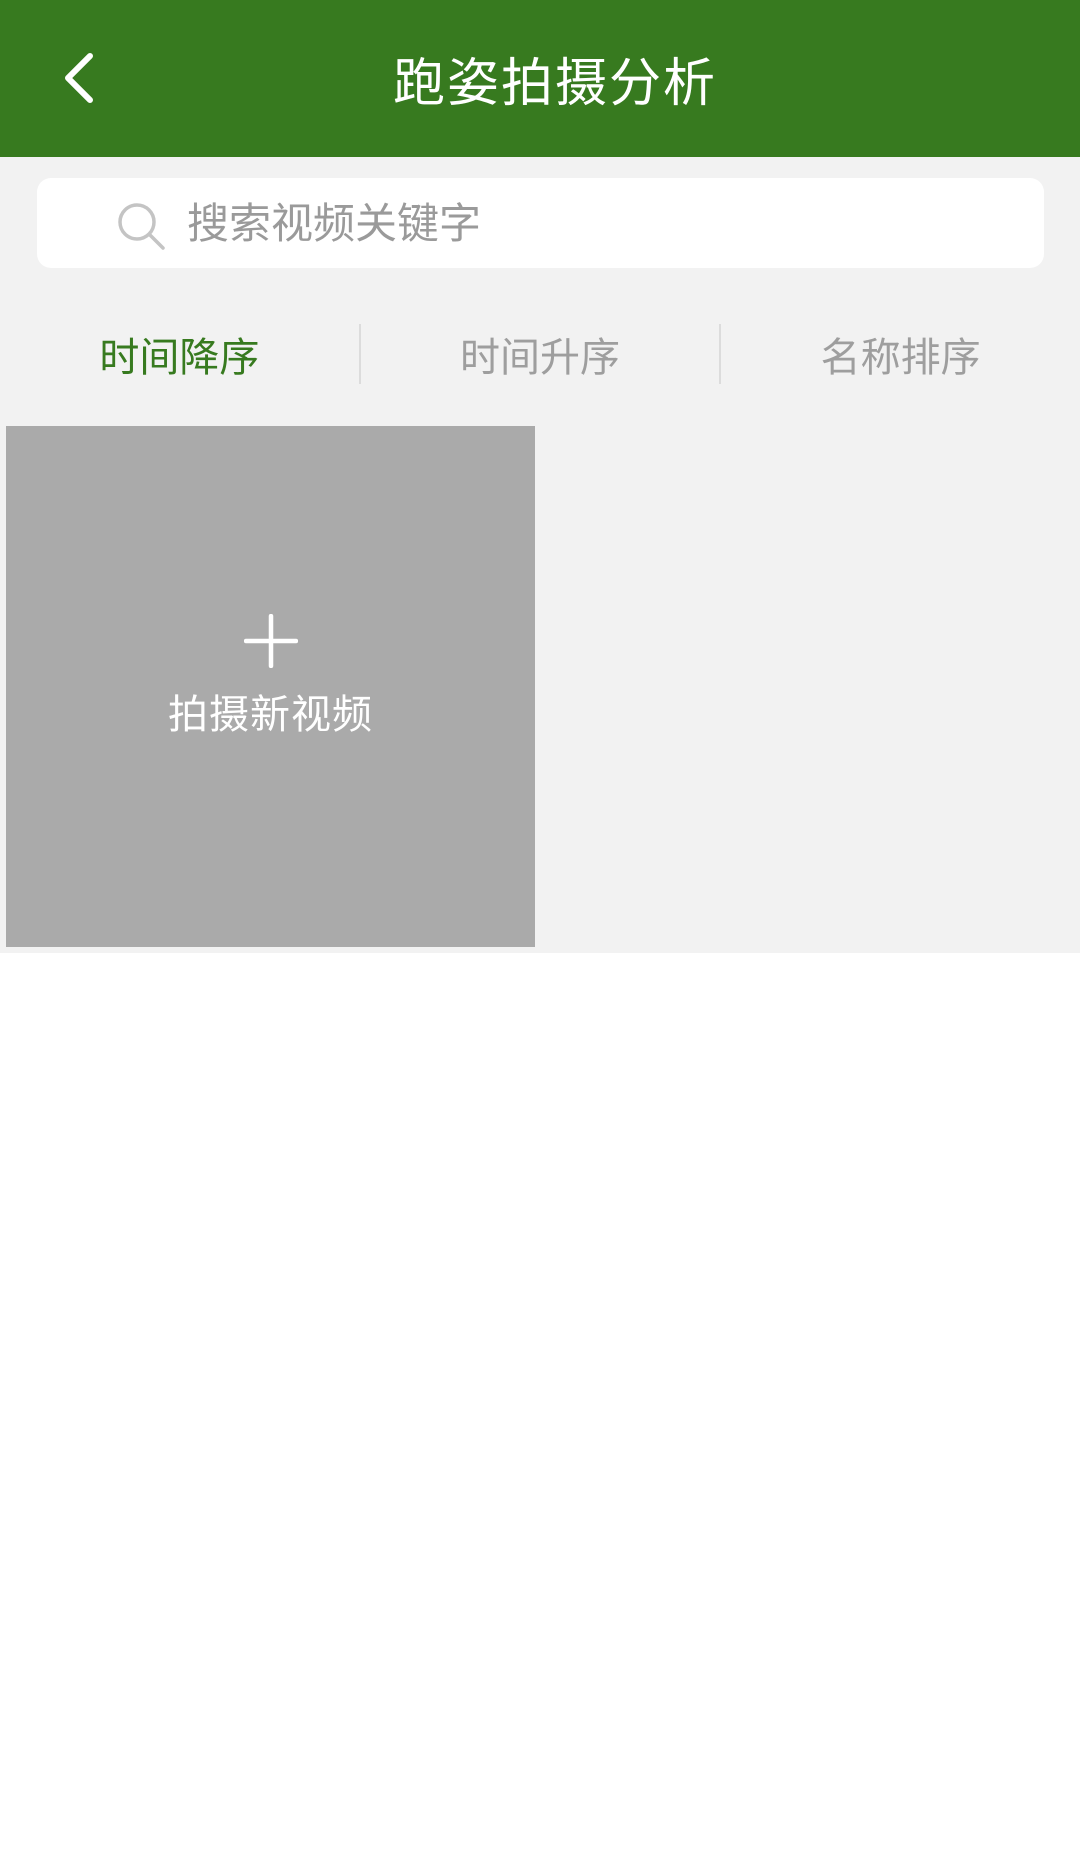 This screenshot has height=1849, width=1080. I want to click on sort-tab-time-asc: 时间升序, so click(540, 354).